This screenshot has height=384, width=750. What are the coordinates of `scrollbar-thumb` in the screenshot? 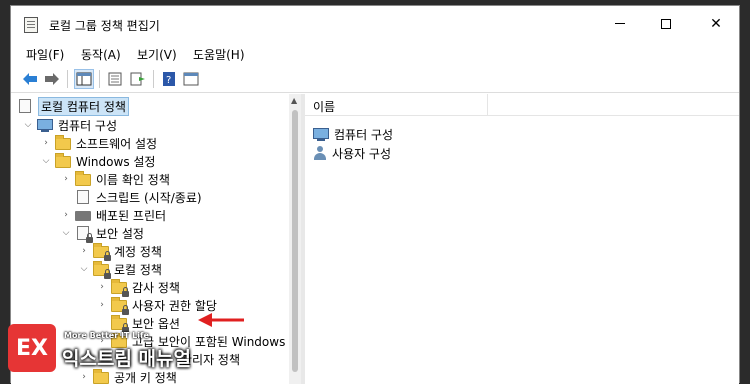 It's located at (295, 241).